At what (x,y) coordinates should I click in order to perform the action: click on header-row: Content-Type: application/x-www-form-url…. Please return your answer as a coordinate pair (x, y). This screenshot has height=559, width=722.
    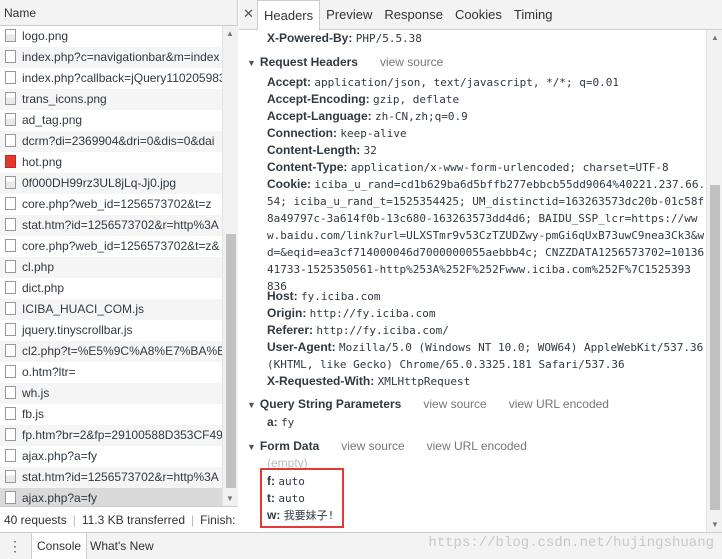
    Looking at the image, I should click on (468, 167).